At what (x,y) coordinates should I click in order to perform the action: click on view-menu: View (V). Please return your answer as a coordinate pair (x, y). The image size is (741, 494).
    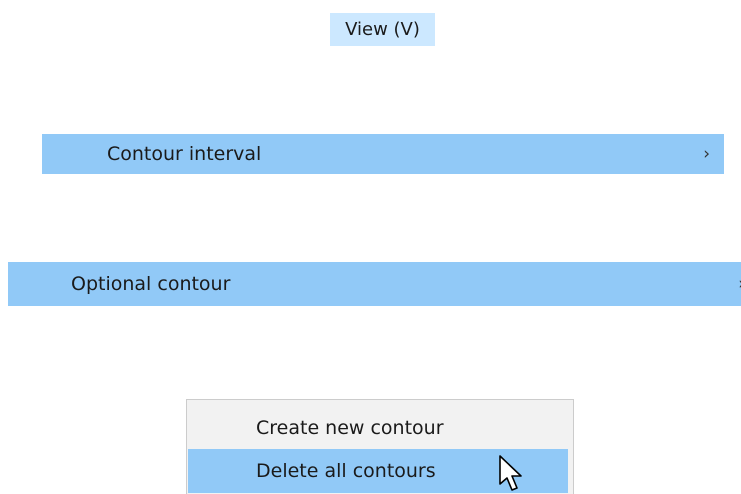
    Looking at the image, I should click on (382, 29).